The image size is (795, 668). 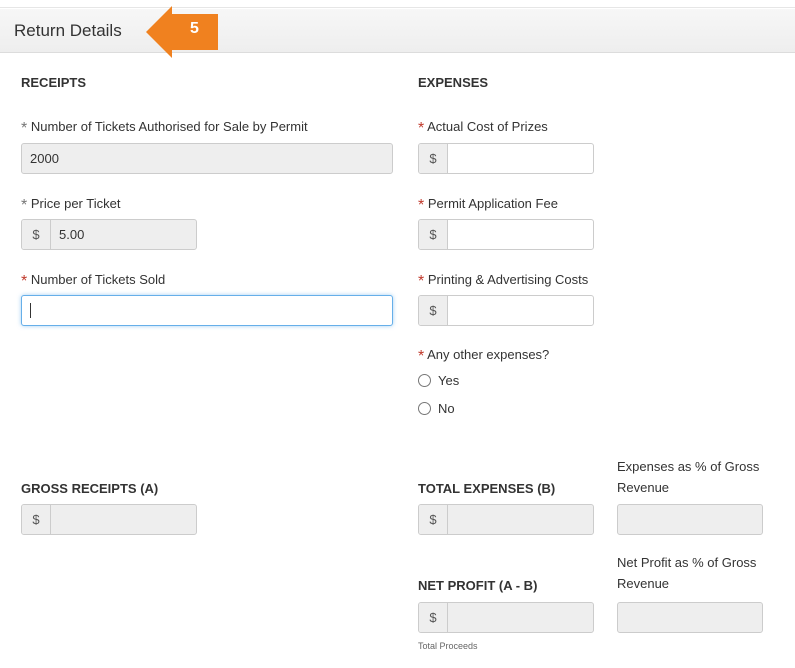 I want to click on permit-fee-input: $, so click(x=506, y=234).